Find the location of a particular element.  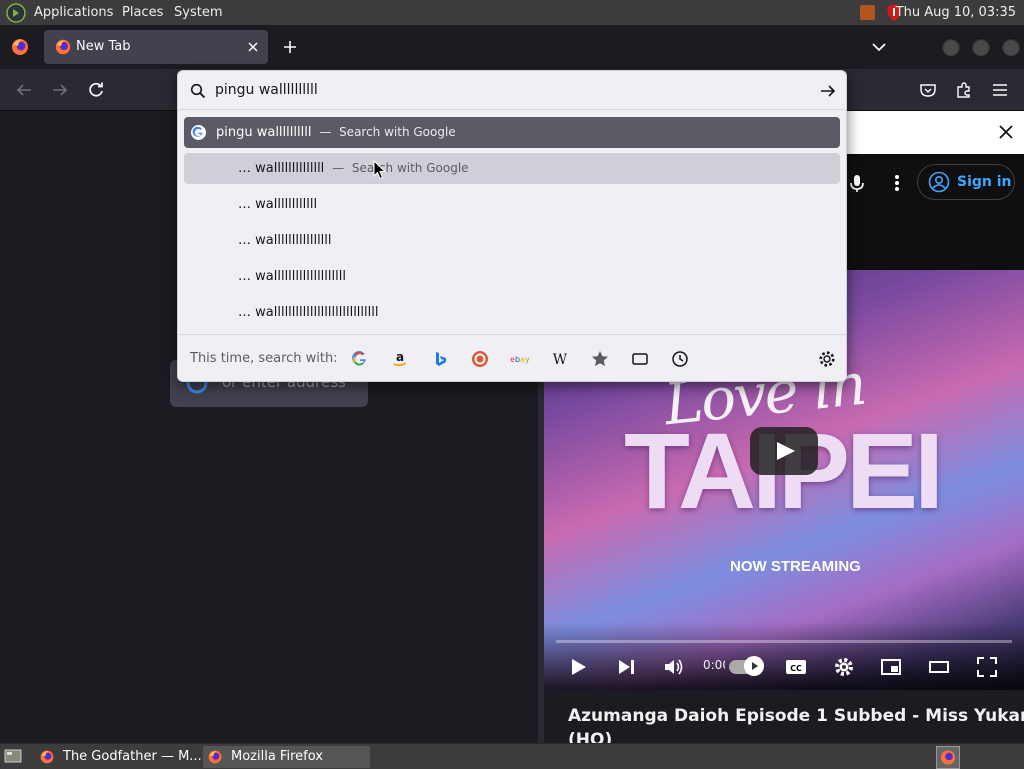

duckduckgo-icon is located at coordinates (480, 359).